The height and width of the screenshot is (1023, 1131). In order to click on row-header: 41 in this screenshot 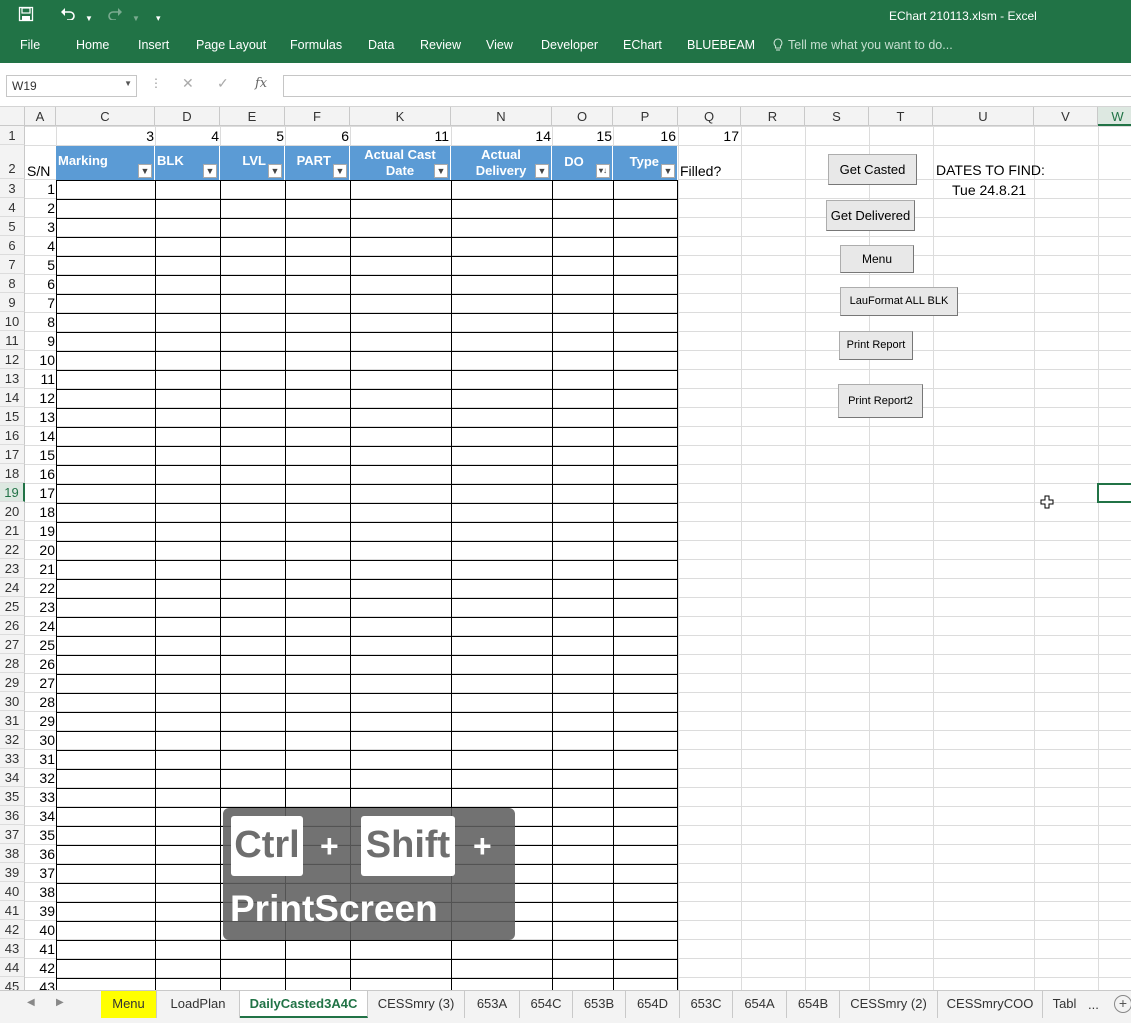, I will do `click(12, 910)`.